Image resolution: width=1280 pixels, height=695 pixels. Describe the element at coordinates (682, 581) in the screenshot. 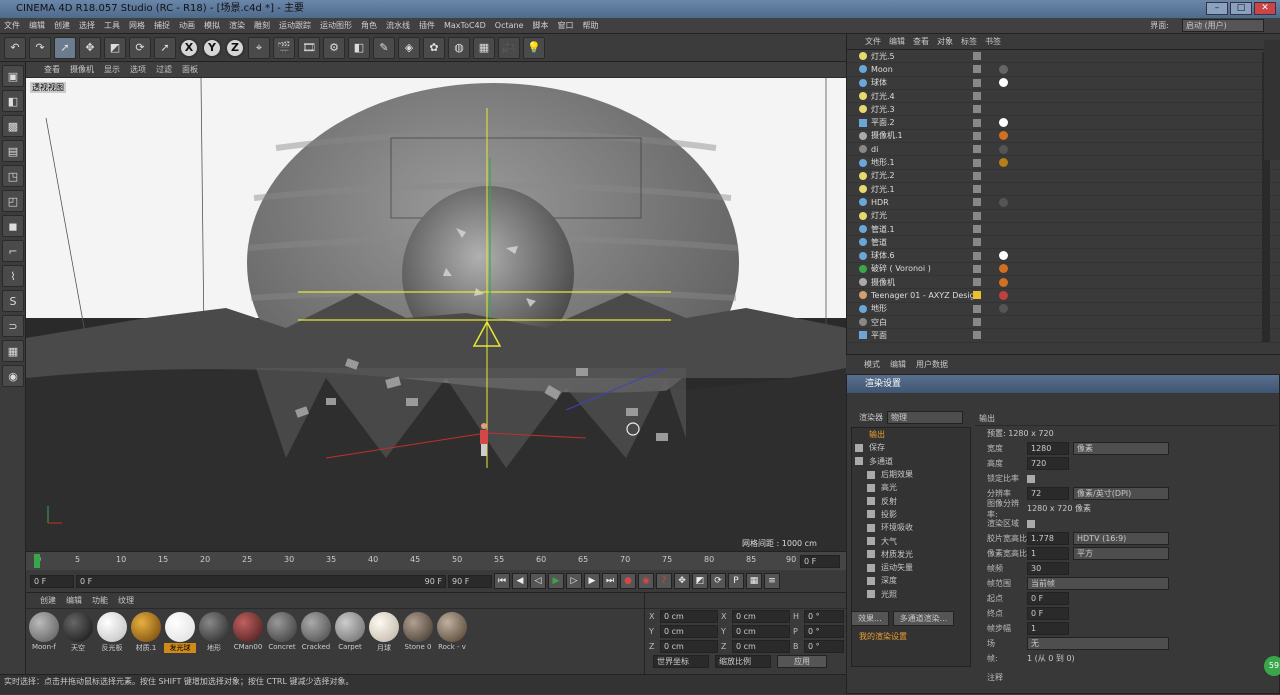

I see `key-position-icon: ✥` at that location.